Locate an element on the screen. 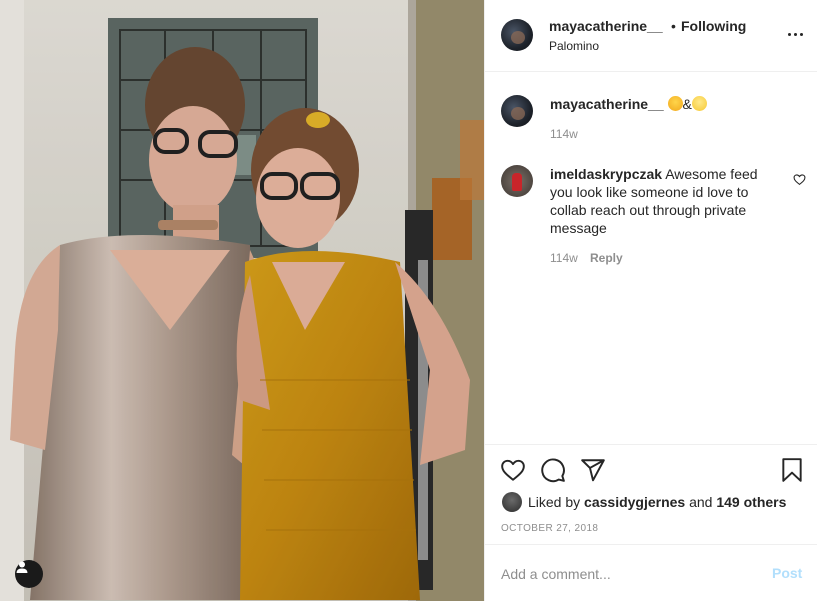 The width and height of the screenshot is (817, 601). post-date: OCTOBER 27, 2018 is located at coordinates (549, 528).